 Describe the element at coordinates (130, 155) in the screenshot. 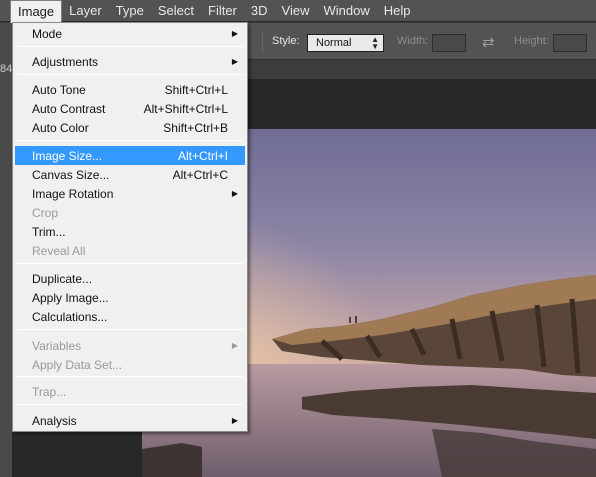

I see `menu-item-image-size: Image Size... Alt+Ctrl+I` at that location.